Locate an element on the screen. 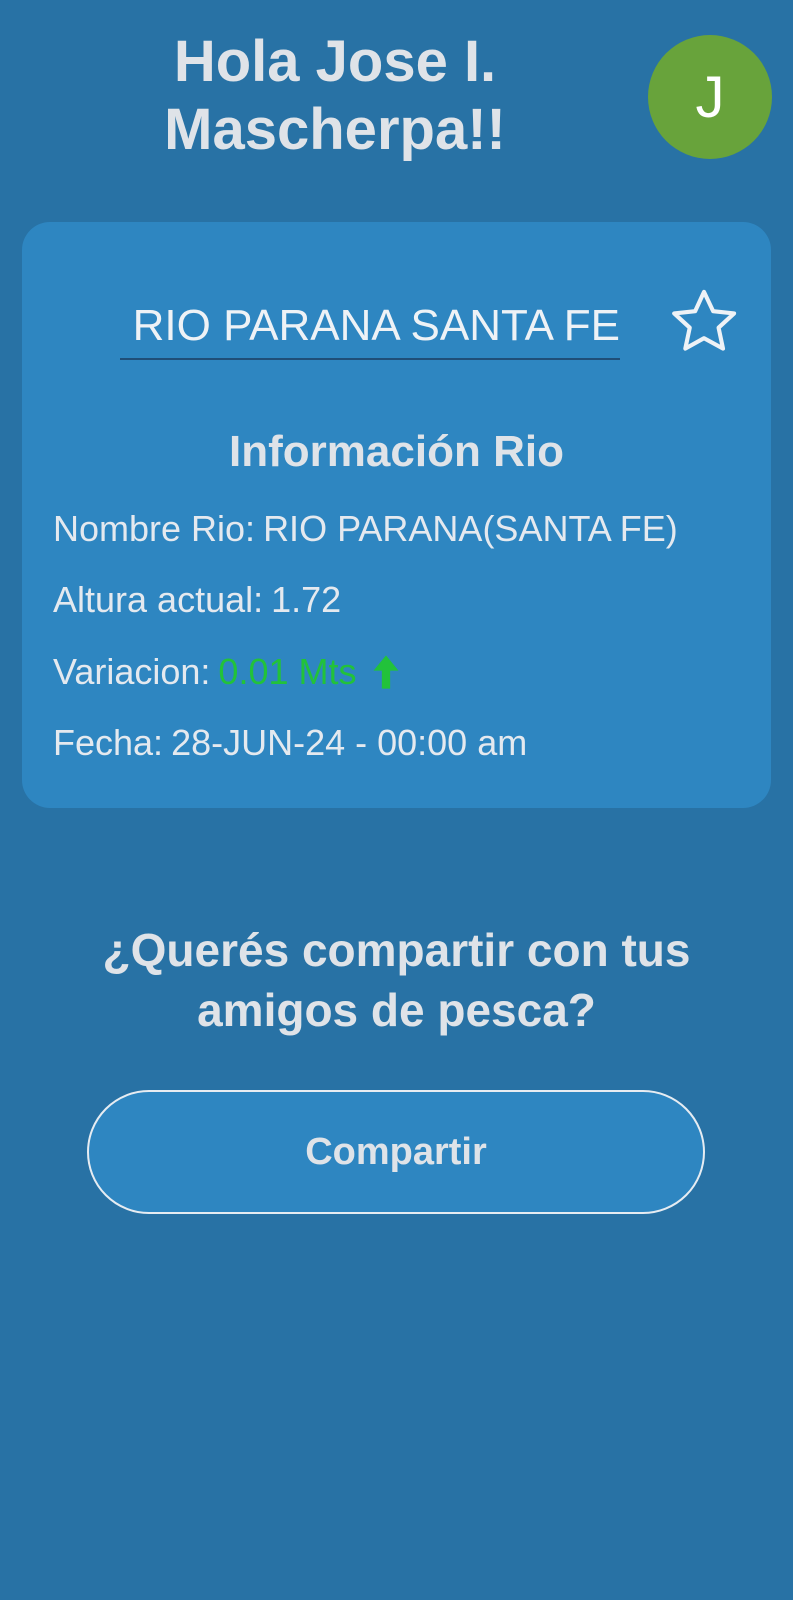 Image resolution: width=793 pixels, height=1600 pixels. greeting-title: Hola Jose I. Mascherpa!! is located at coordinates (335, 96).